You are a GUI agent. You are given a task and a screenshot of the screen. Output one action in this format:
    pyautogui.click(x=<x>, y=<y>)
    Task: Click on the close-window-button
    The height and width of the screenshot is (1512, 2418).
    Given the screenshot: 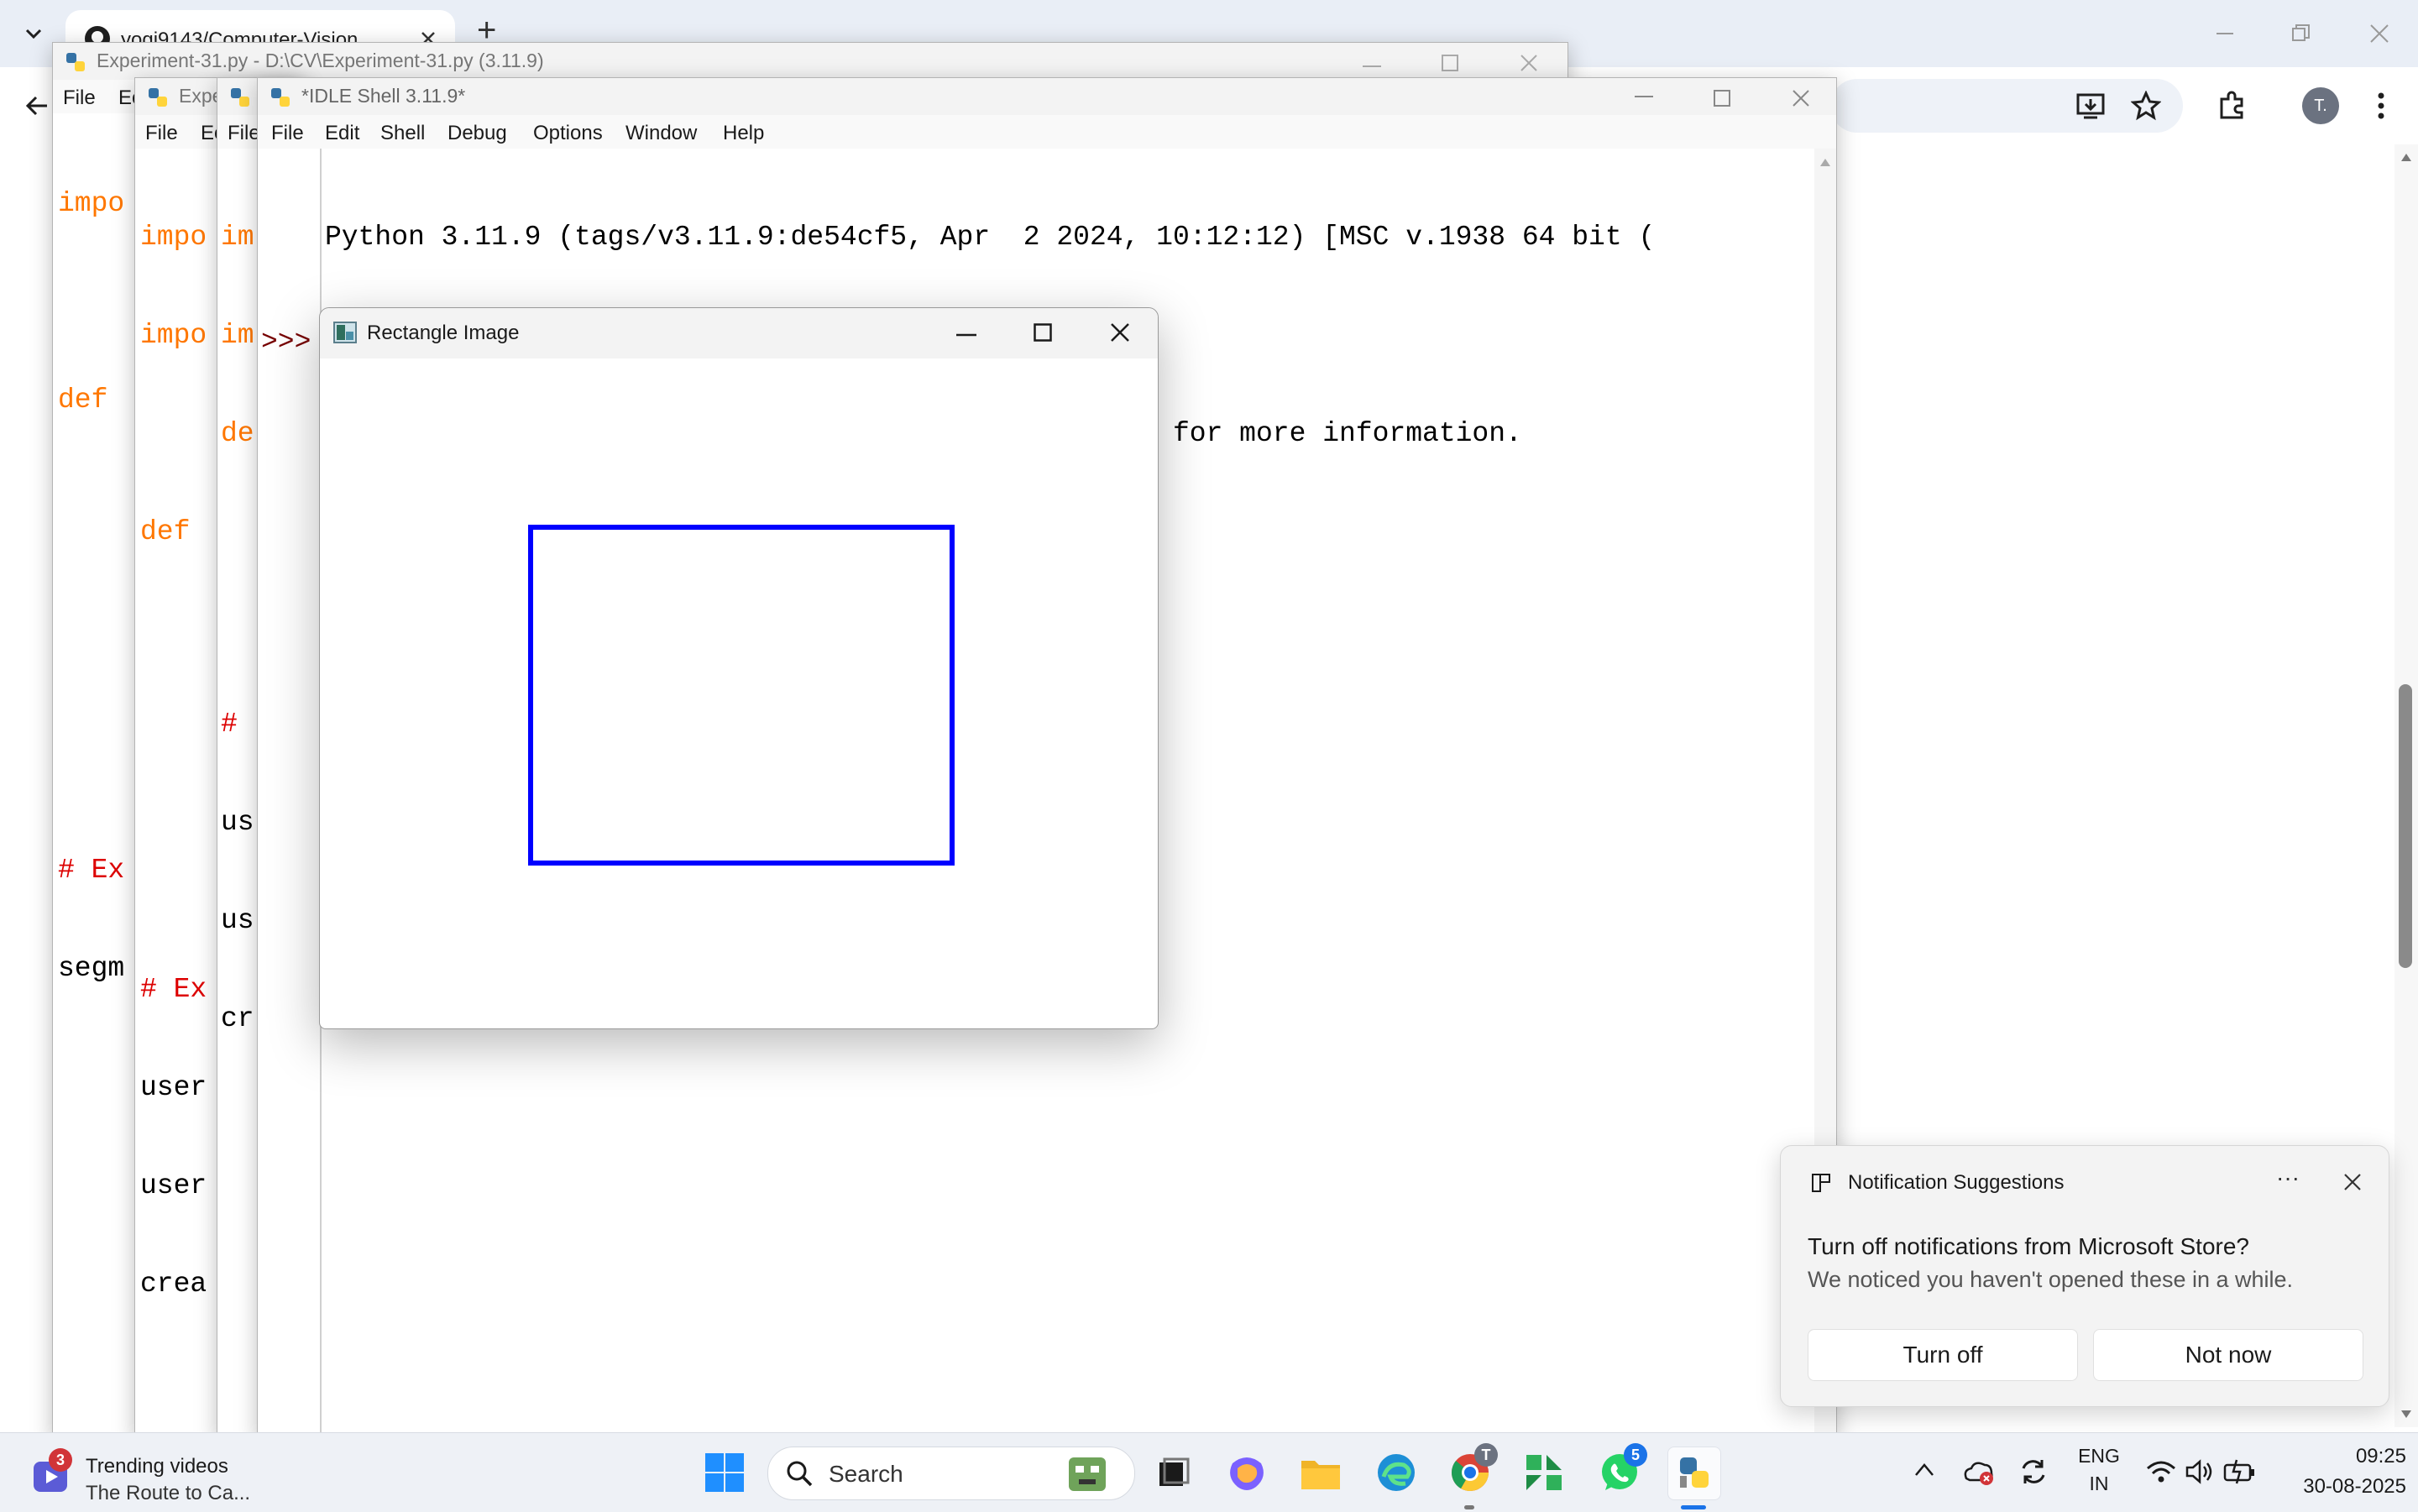 What is the action you would take?
    pyautogui.click(x=2379, y=33)
    